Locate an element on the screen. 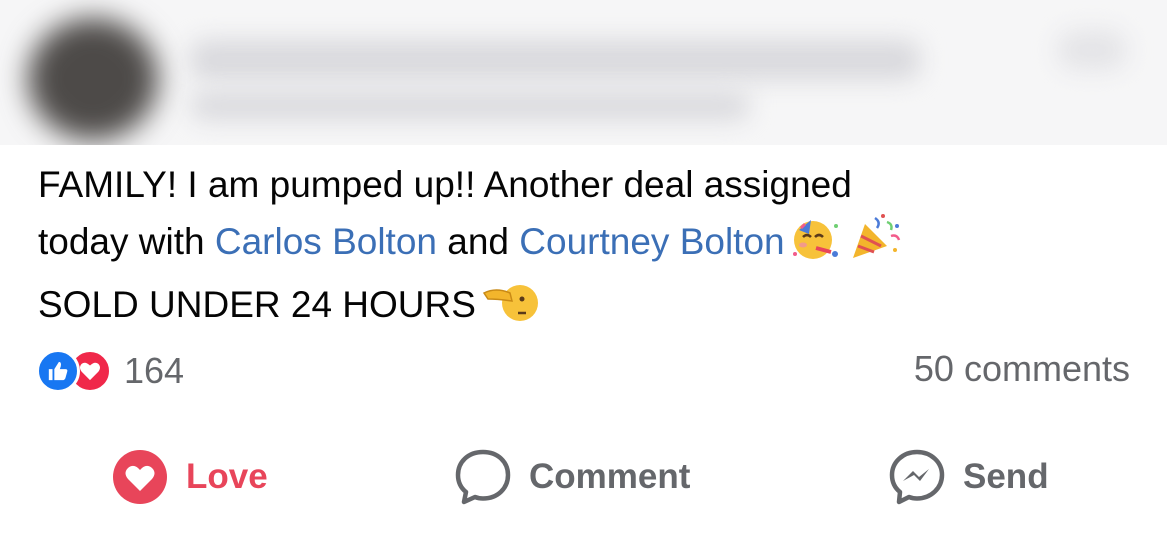  pointing-face-emoji is located at coordinates (511, 308).